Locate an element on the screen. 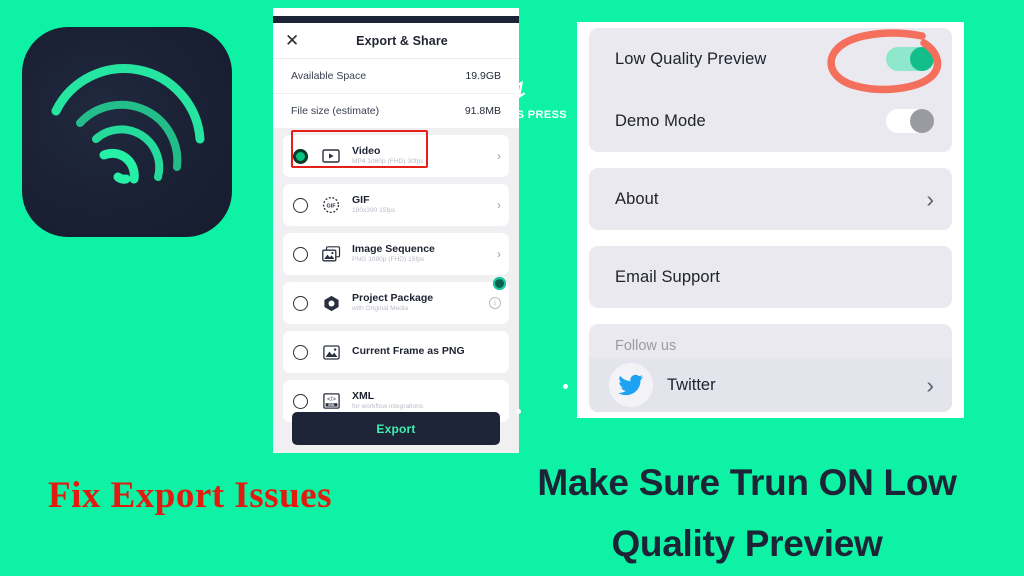 Image resolution: width=1024 pixels, height=576 pixels. export-option-project-package: Project Package with Original Media i is located at coordinates (396, 300).